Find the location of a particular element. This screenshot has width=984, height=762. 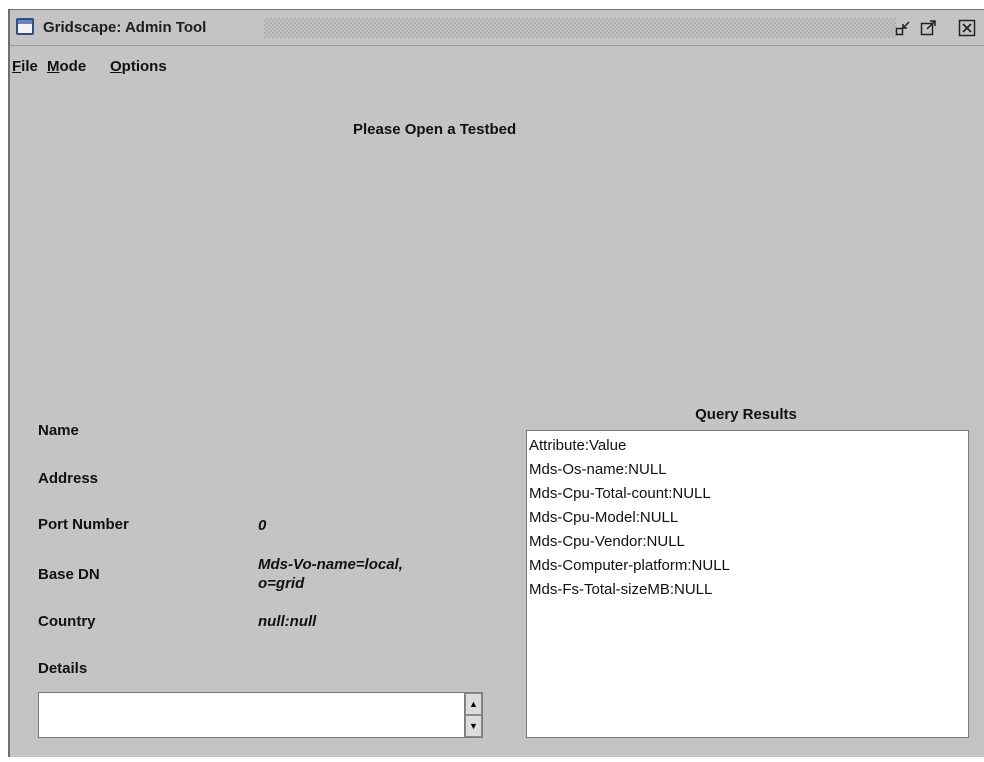

query-result-line: Mds-Fs-Total-sizeMB:NULL is located at coordinates (621, 589).